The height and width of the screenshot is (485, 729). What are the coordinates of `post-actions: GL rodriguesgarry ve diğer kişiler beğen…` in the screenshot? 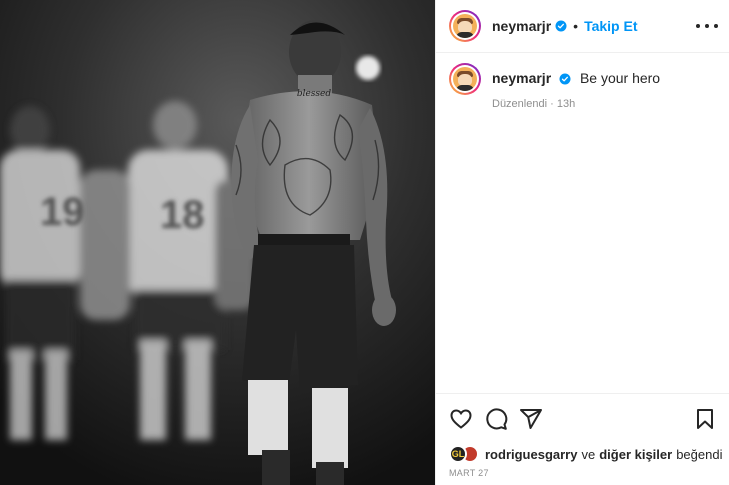 It's located at (582, 439).